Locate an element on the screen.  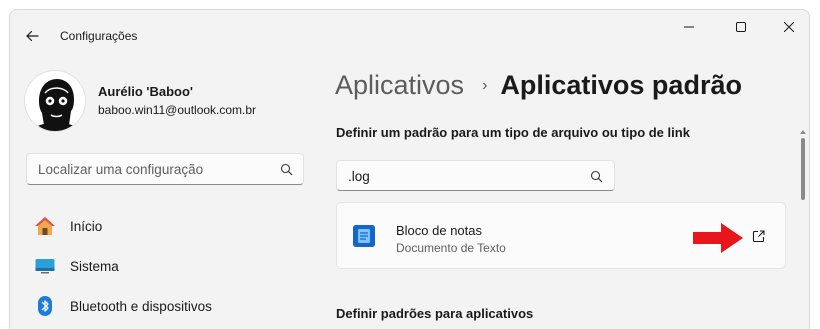
default-app-card: Bloco de notas Documento de Texto is located at coordinates (561, 235).